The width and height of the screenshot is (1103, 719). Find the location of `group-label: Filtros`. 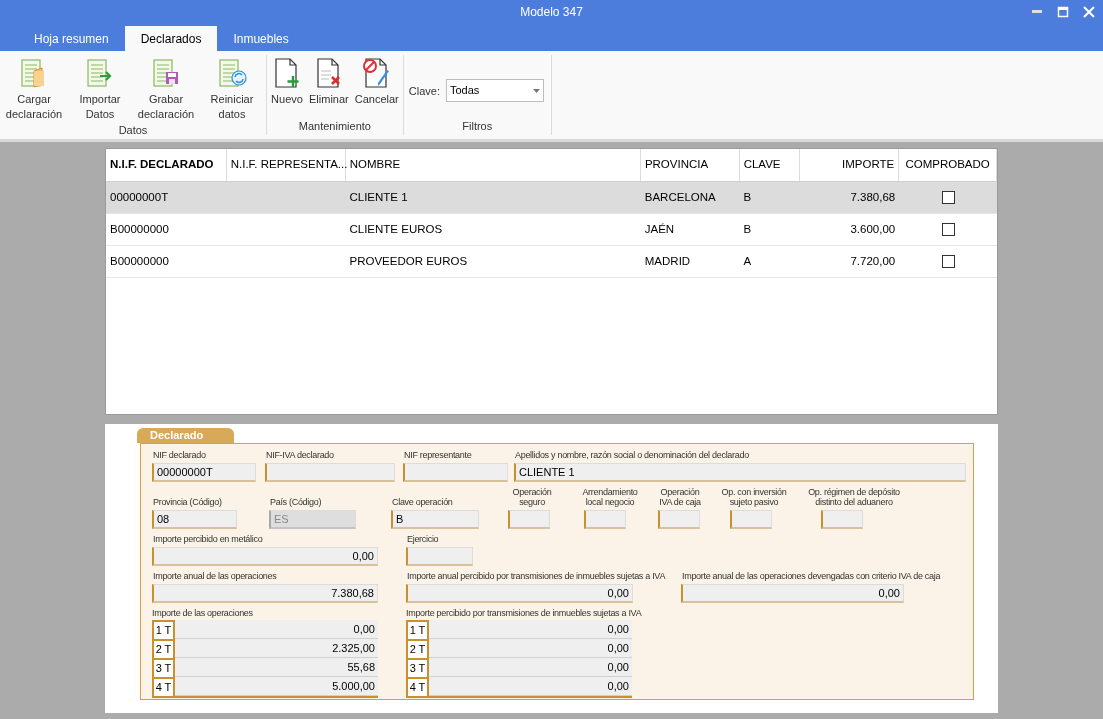

group-label: Filtros is located at coordinates (477, 126).